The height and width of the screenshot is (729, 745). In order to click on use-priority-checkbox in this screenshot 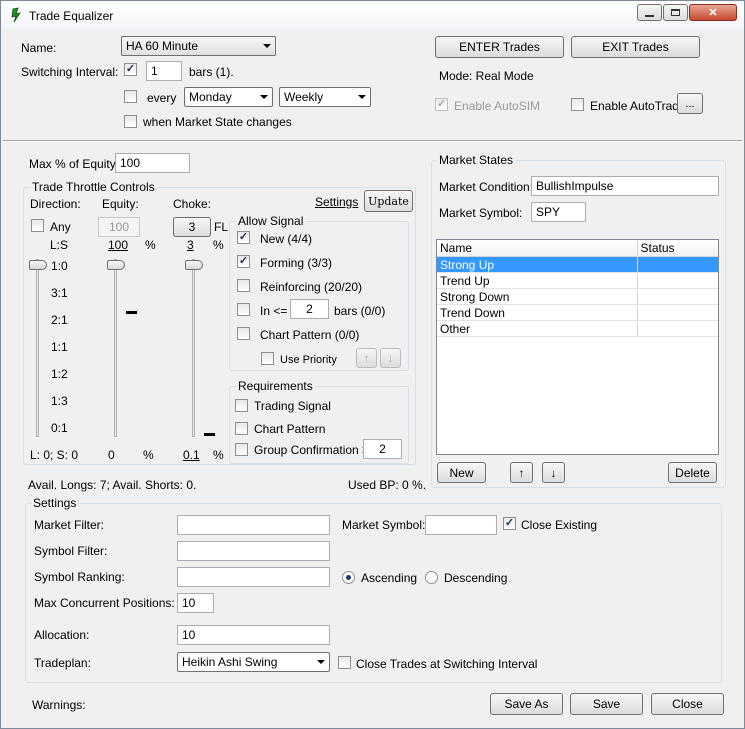, I will do `click(267, 358)`.